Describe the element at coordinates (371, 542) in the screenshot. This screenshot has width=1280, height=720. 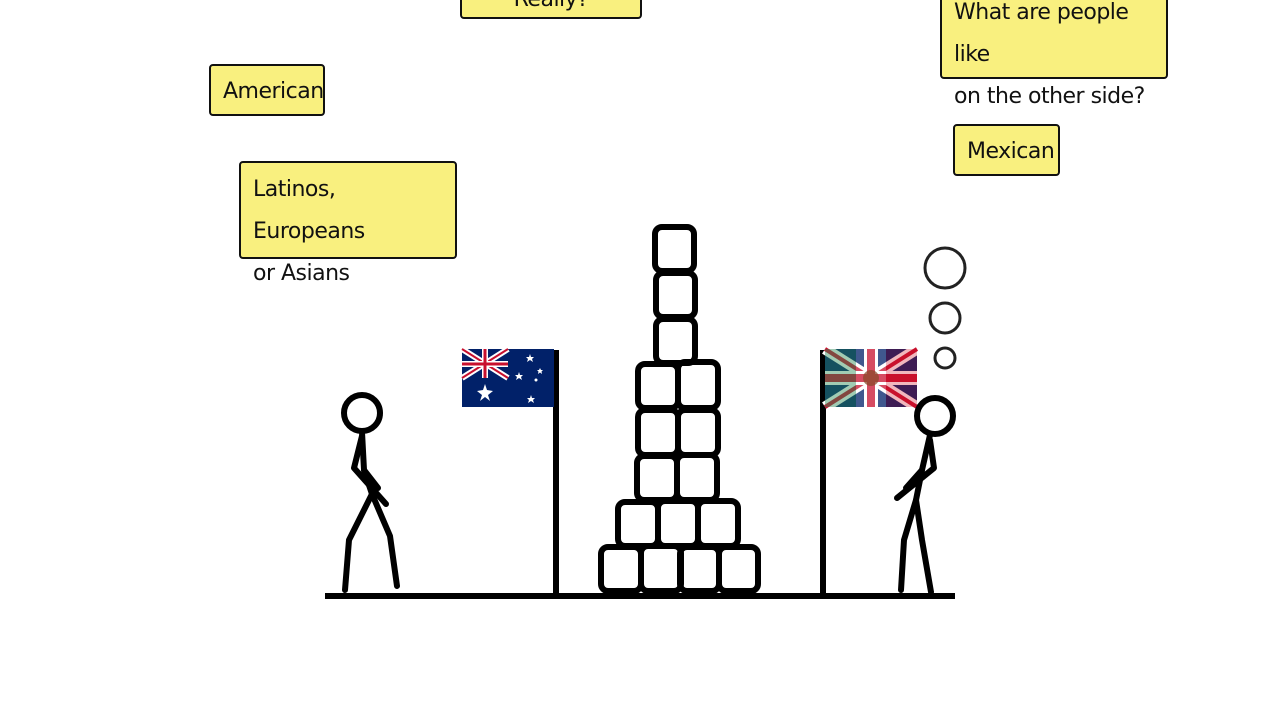
I see `stick-figure-left-legs` at that location.